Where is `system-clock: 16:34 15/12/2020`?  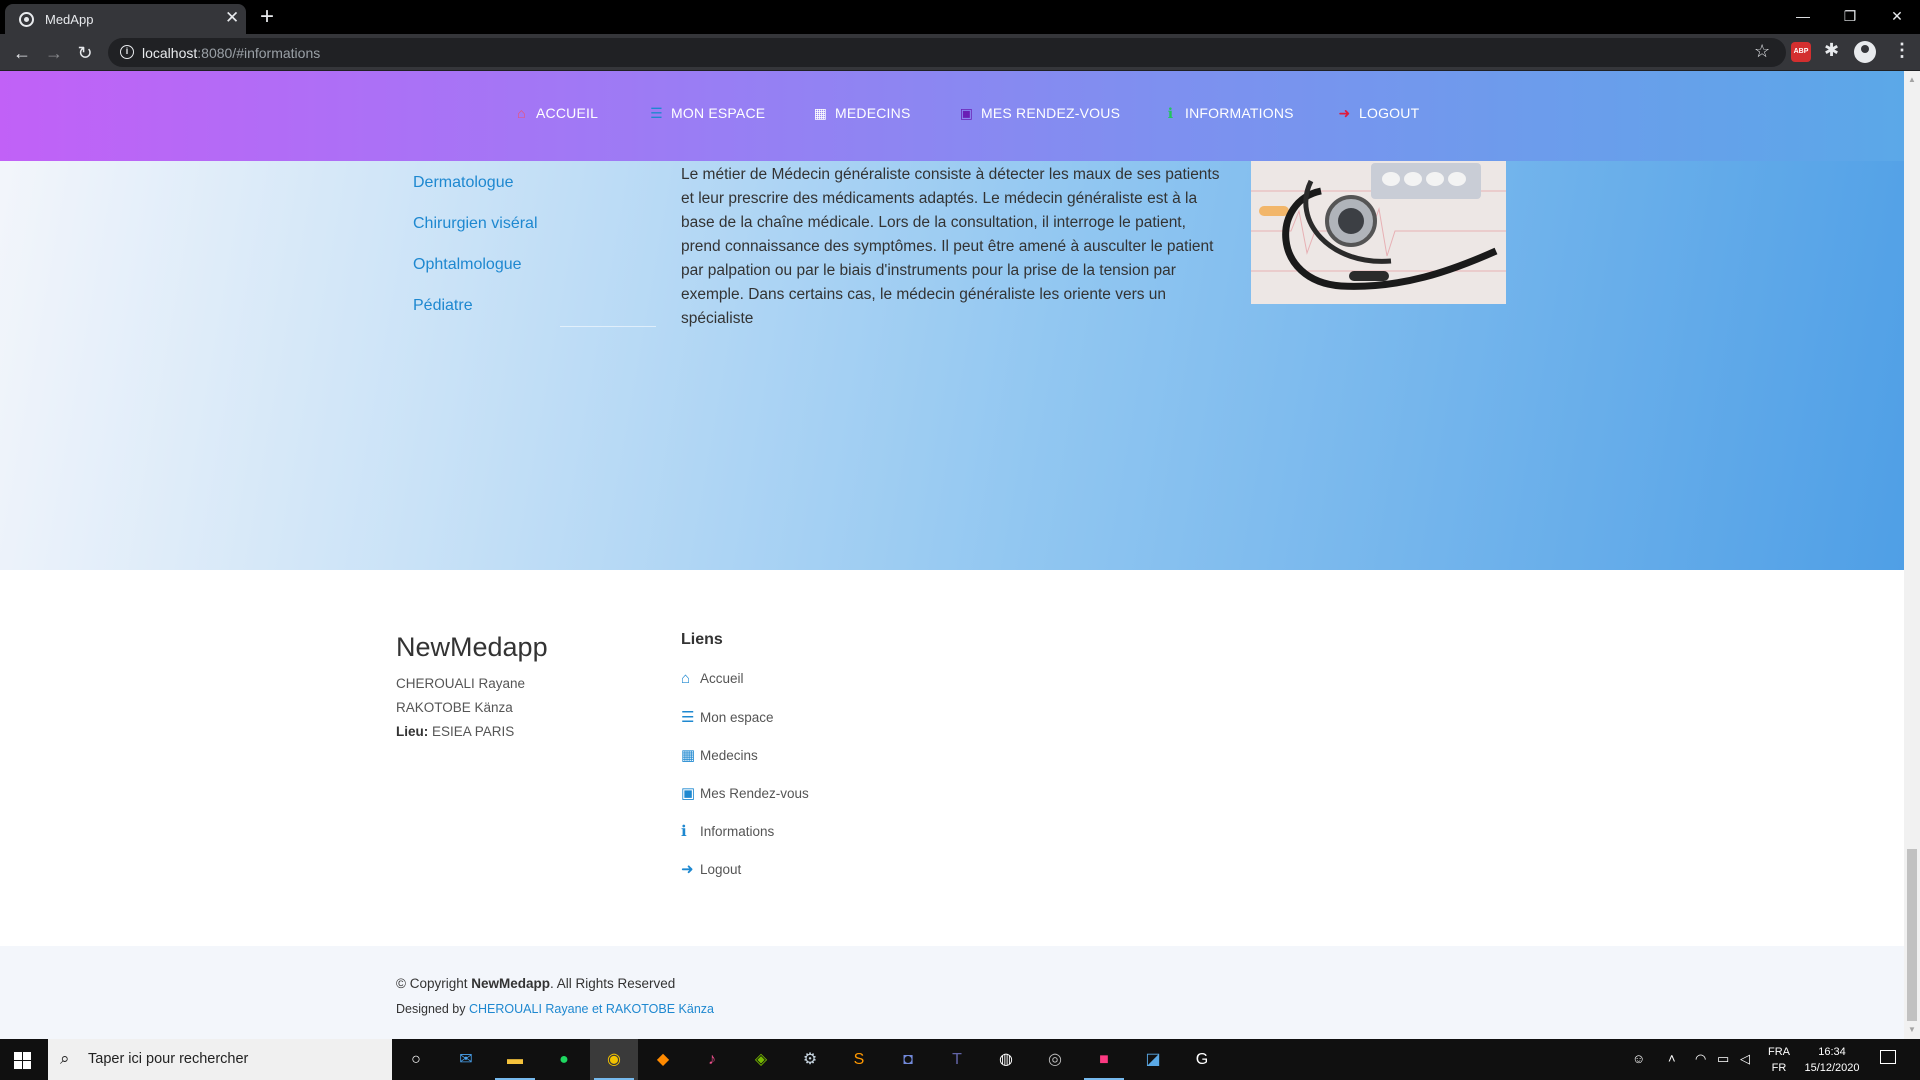 system-clock: 16:34 15/12/2020 is located at coordinates (1832, 1060).